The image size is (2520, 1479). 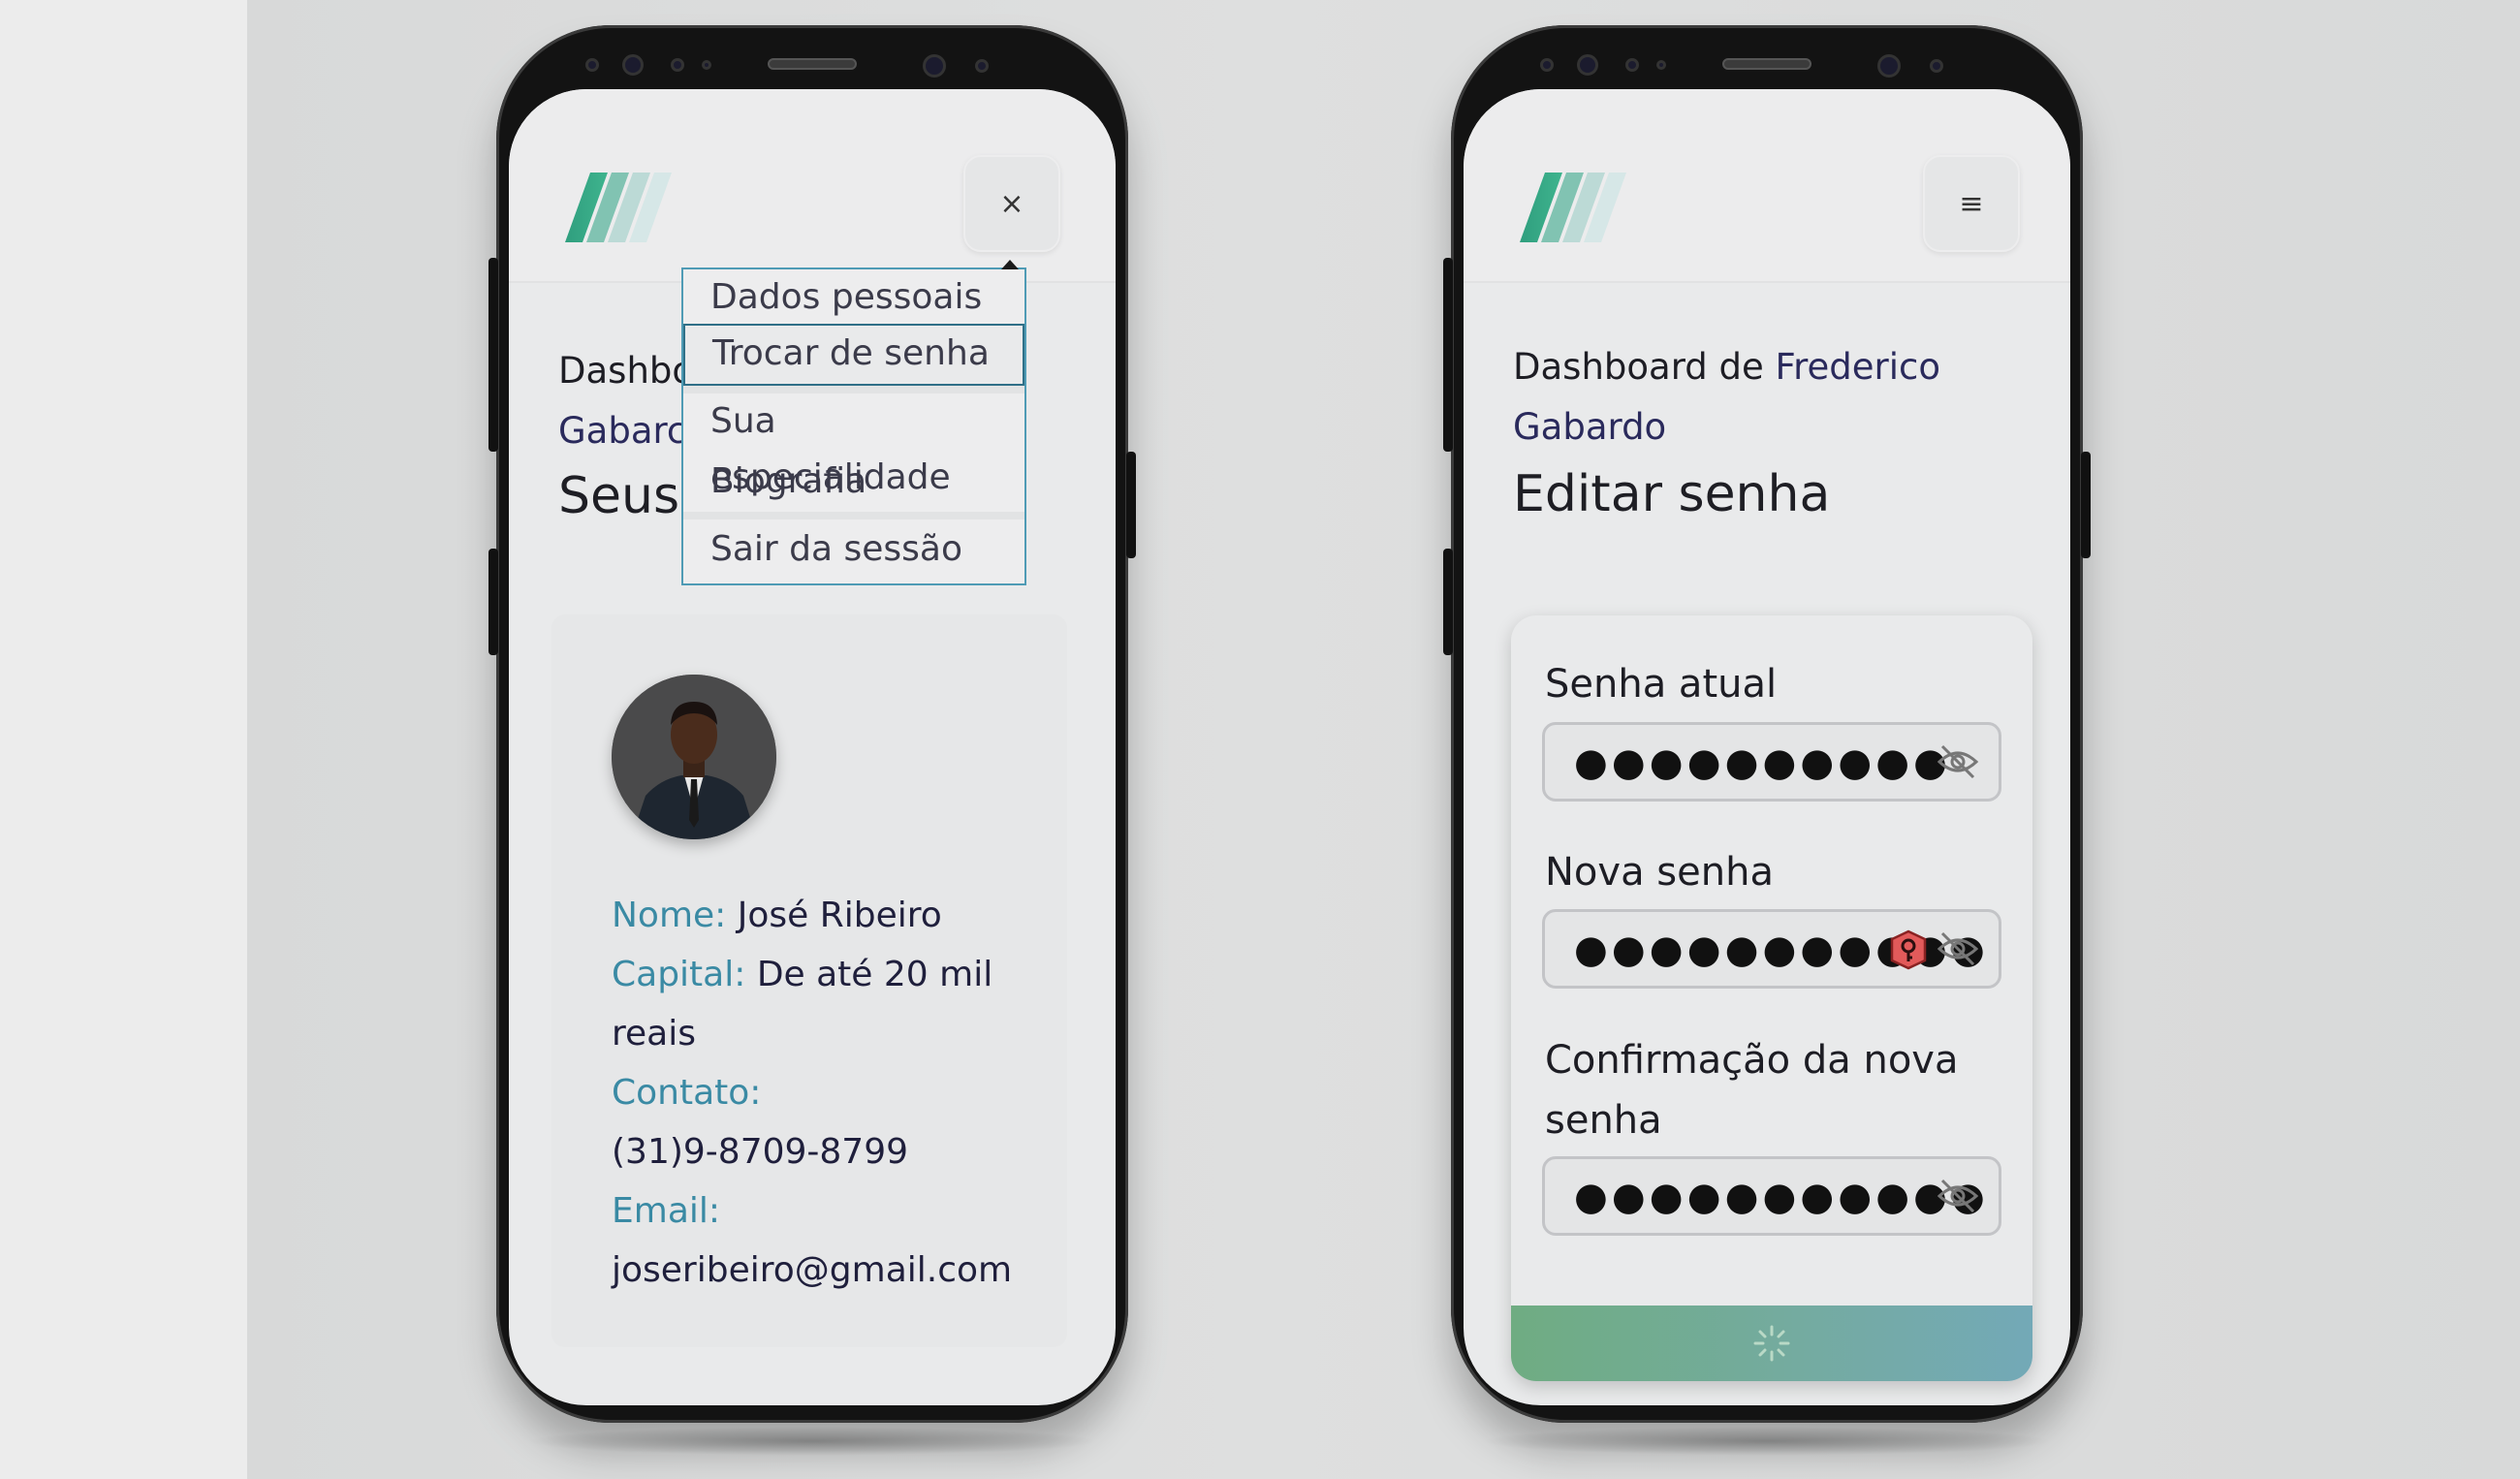 I want to click on dashboard-heading: Dashboard de Frederico, so click(x=1727, y=367).